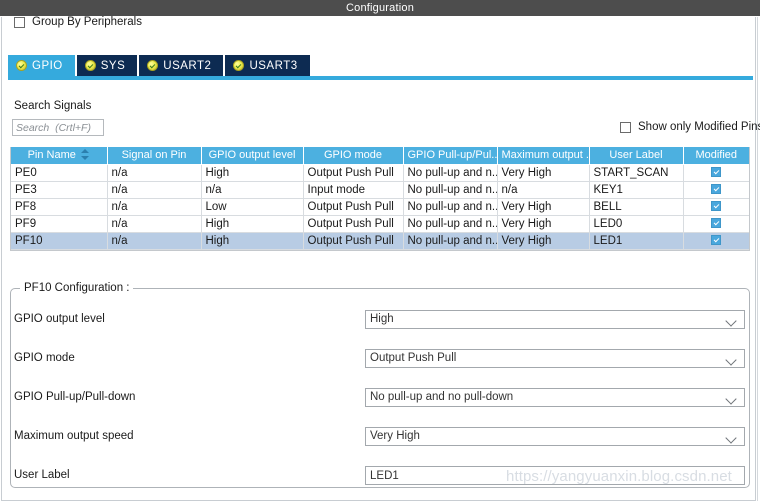 The height and width of the screenshot is (502, 760). I want to click on tab-usart3: USART3, so click(267, 65).